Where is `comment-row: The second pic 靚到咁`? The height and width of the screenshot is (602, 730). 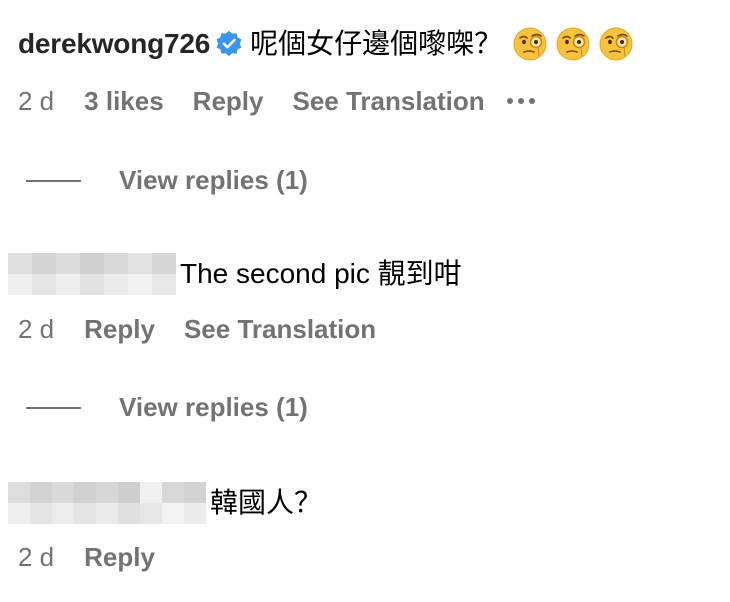
comment-row: The second pic 靚到咁 is located at coordinates (235, 274).